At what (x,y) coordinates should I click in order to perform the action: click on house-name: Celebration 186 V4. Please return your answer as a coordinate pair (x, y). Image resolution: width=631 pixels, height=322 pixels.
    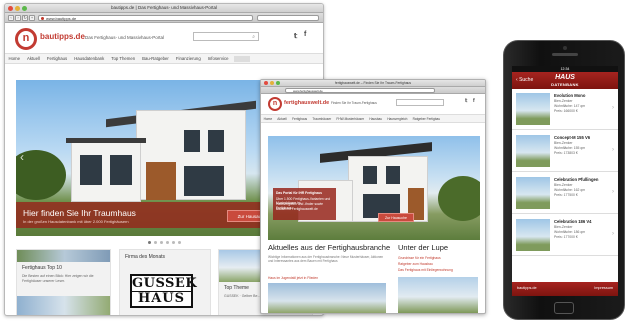
    Looking at the image, I should click on (573, 221).